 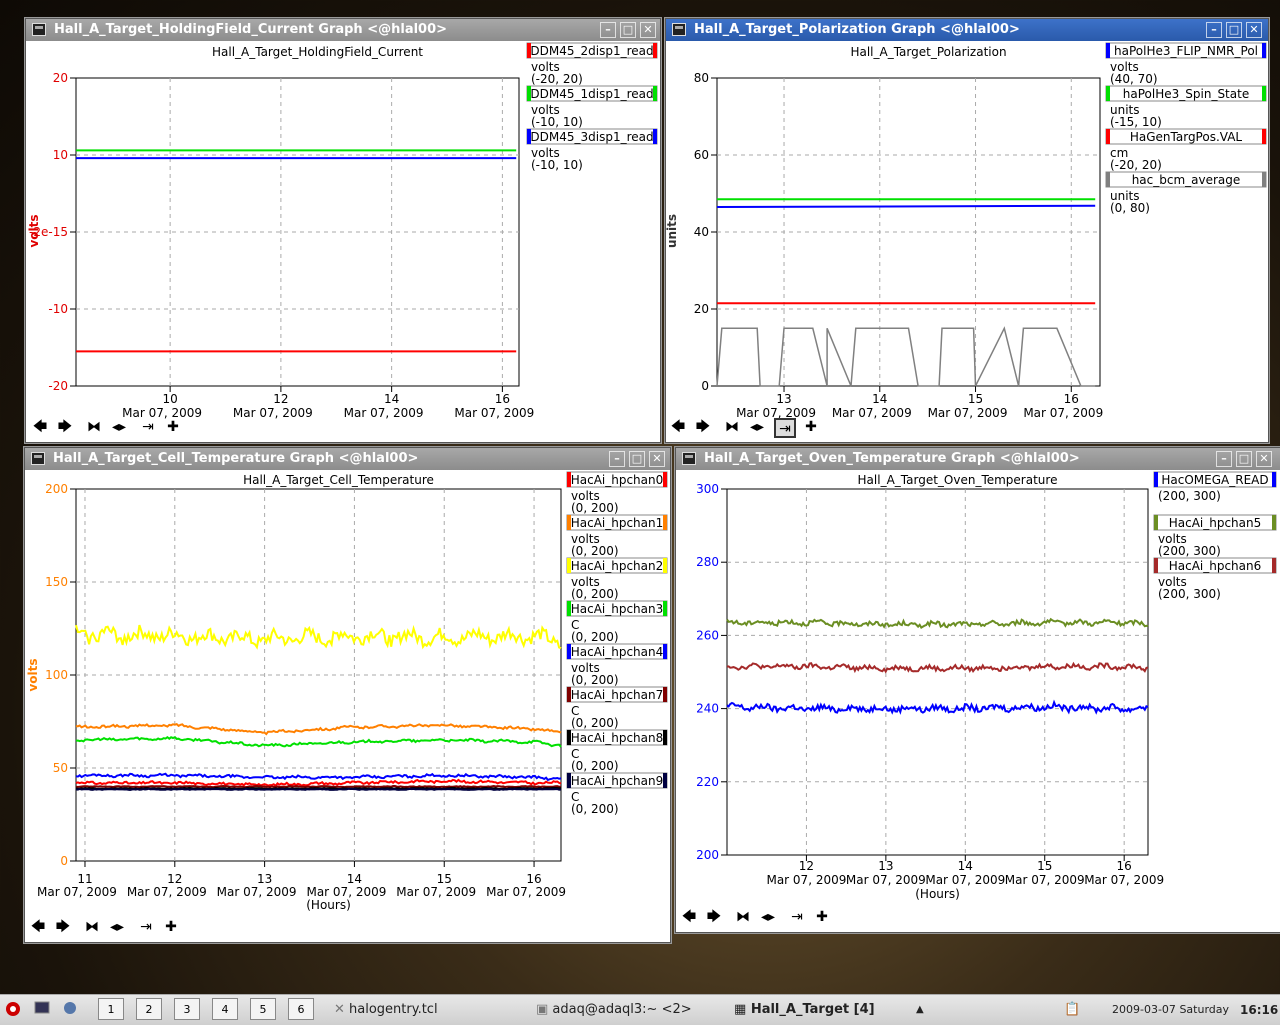 What do you see at coordinates (617, 566) in the screenshot?
I see `legend-name: HacAi_hpchan2` at bounding box center [617, 566].